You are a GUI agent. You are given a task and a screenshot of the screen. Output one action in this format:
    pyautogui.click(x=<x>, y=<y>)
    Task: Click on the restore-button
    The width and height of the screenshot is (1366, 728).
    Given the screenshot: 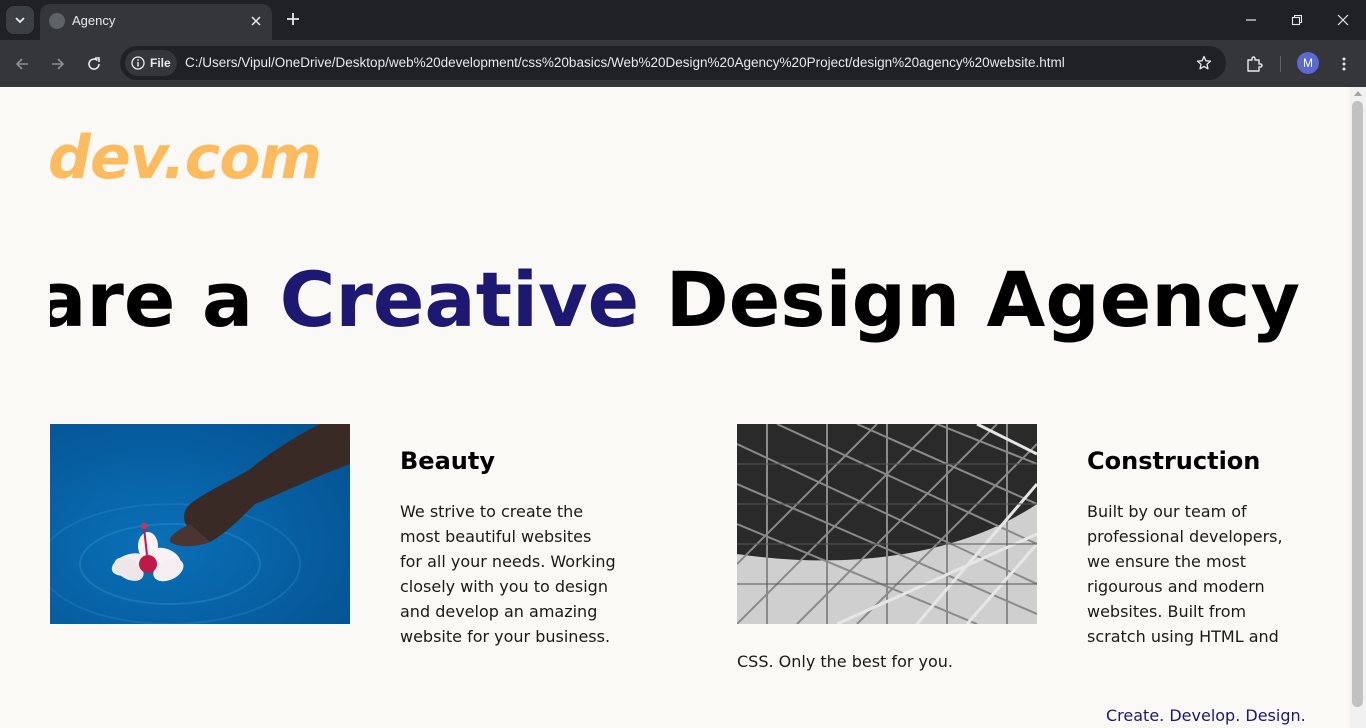 What is the action you would take?
    pyautogui.click(x=1297, y=20)
    